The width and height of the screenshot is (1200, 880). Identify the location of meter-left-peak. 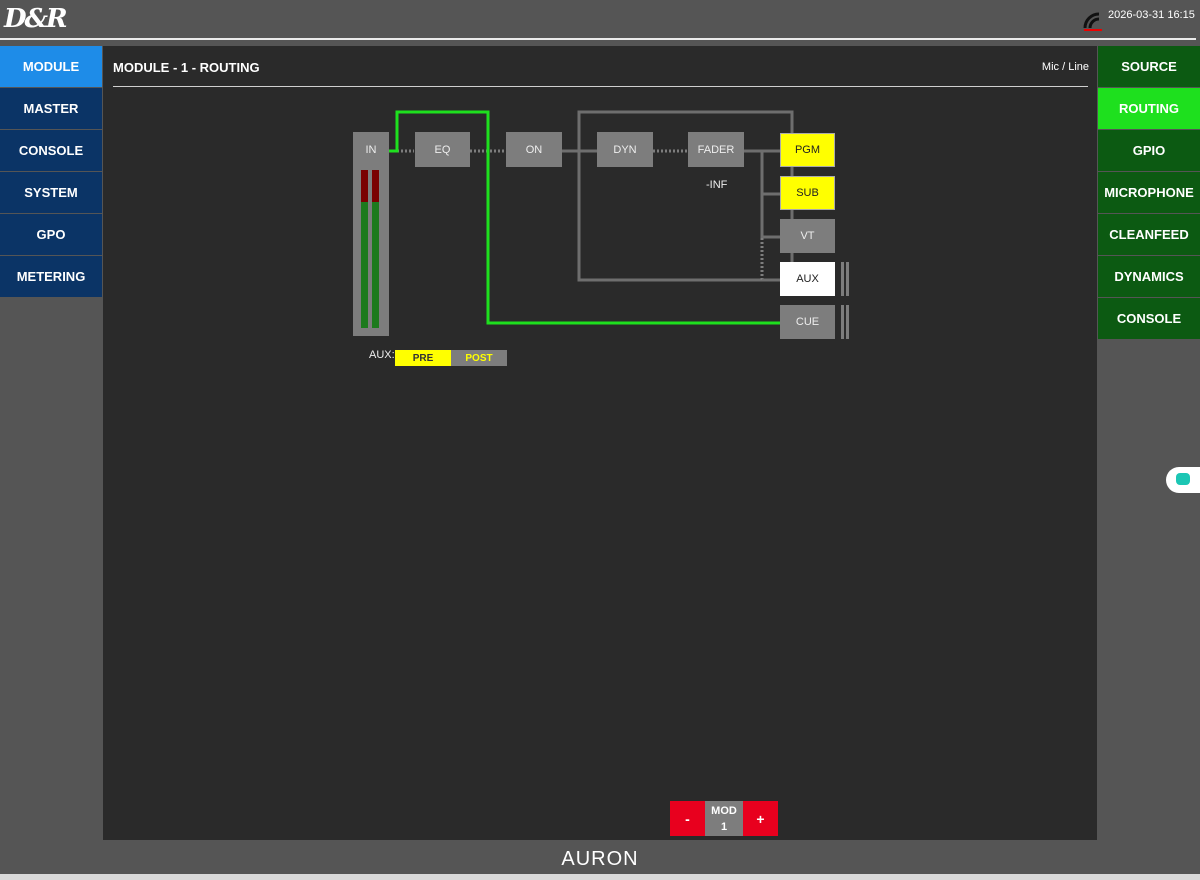
(364, 186).